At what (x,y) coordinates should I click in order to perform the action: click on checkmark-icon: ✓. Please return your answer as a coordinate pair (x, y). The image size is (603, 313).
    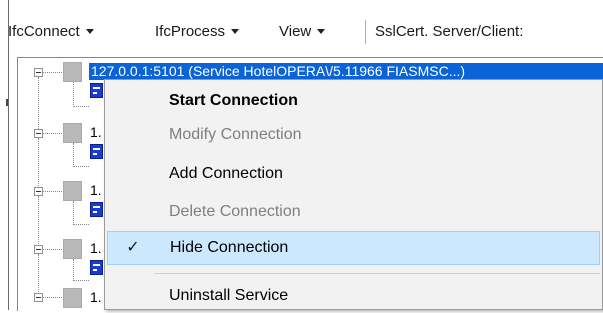
    Looking at the image, I should click on (133, 247).